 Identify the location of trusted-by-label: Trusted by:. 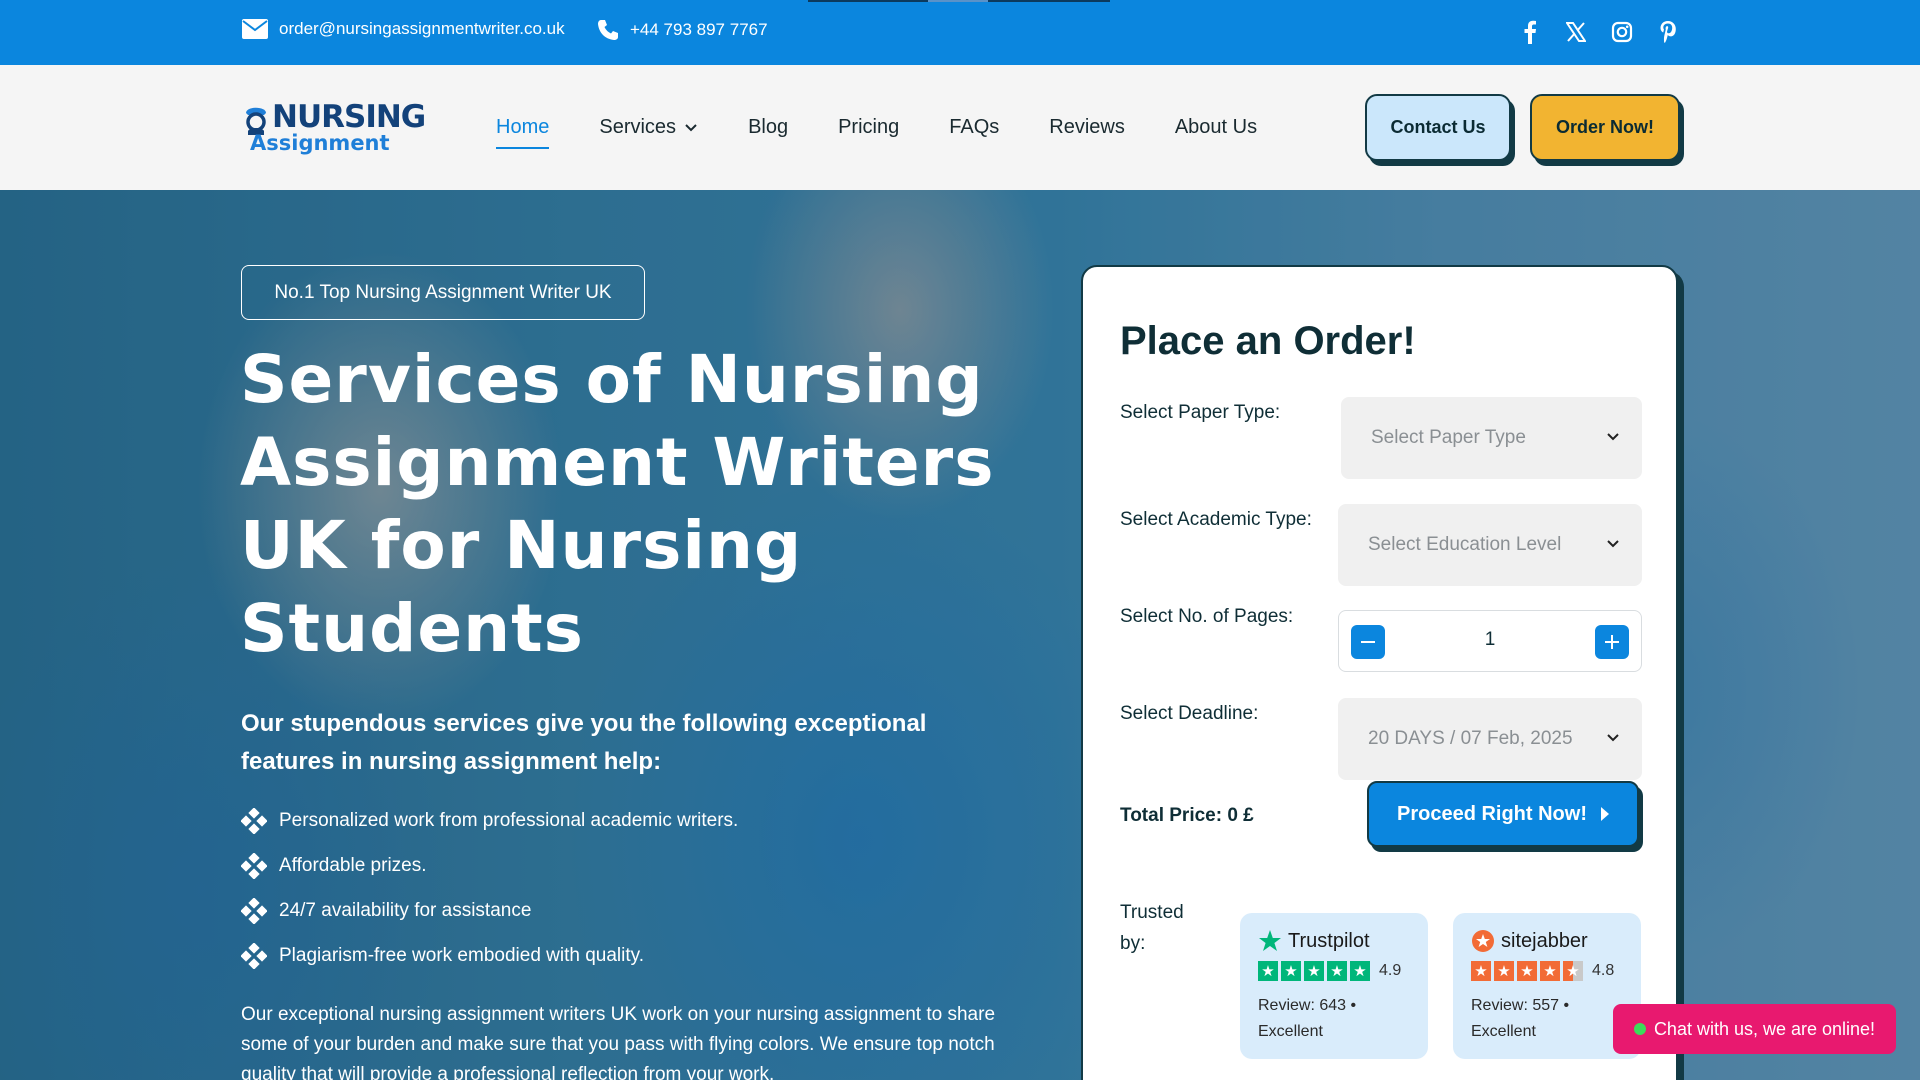
(1152, 928).